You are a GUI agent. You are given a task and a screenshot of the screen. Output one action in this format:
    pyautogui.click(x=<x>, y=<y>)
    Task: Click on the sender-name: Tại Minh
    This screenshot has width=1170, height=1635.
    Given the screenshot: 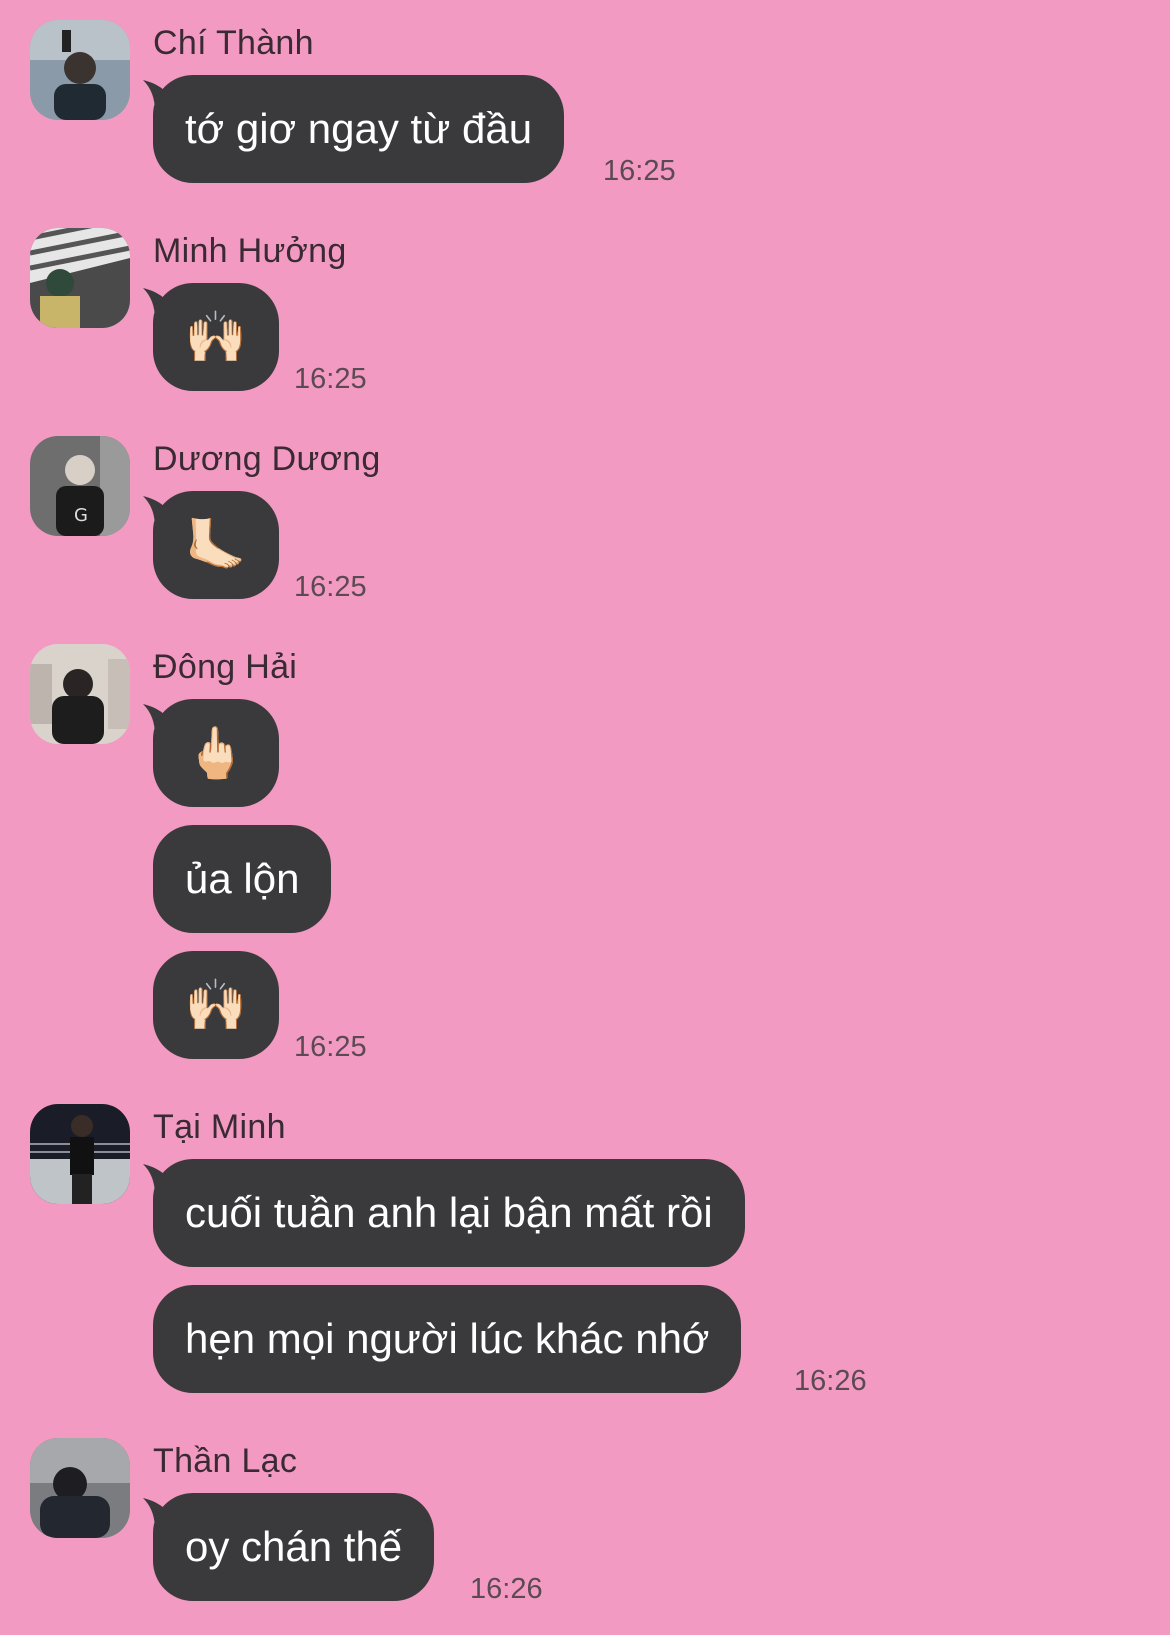 What is the action you would take?
    pyautogui.click(x=219, y=1127)
    